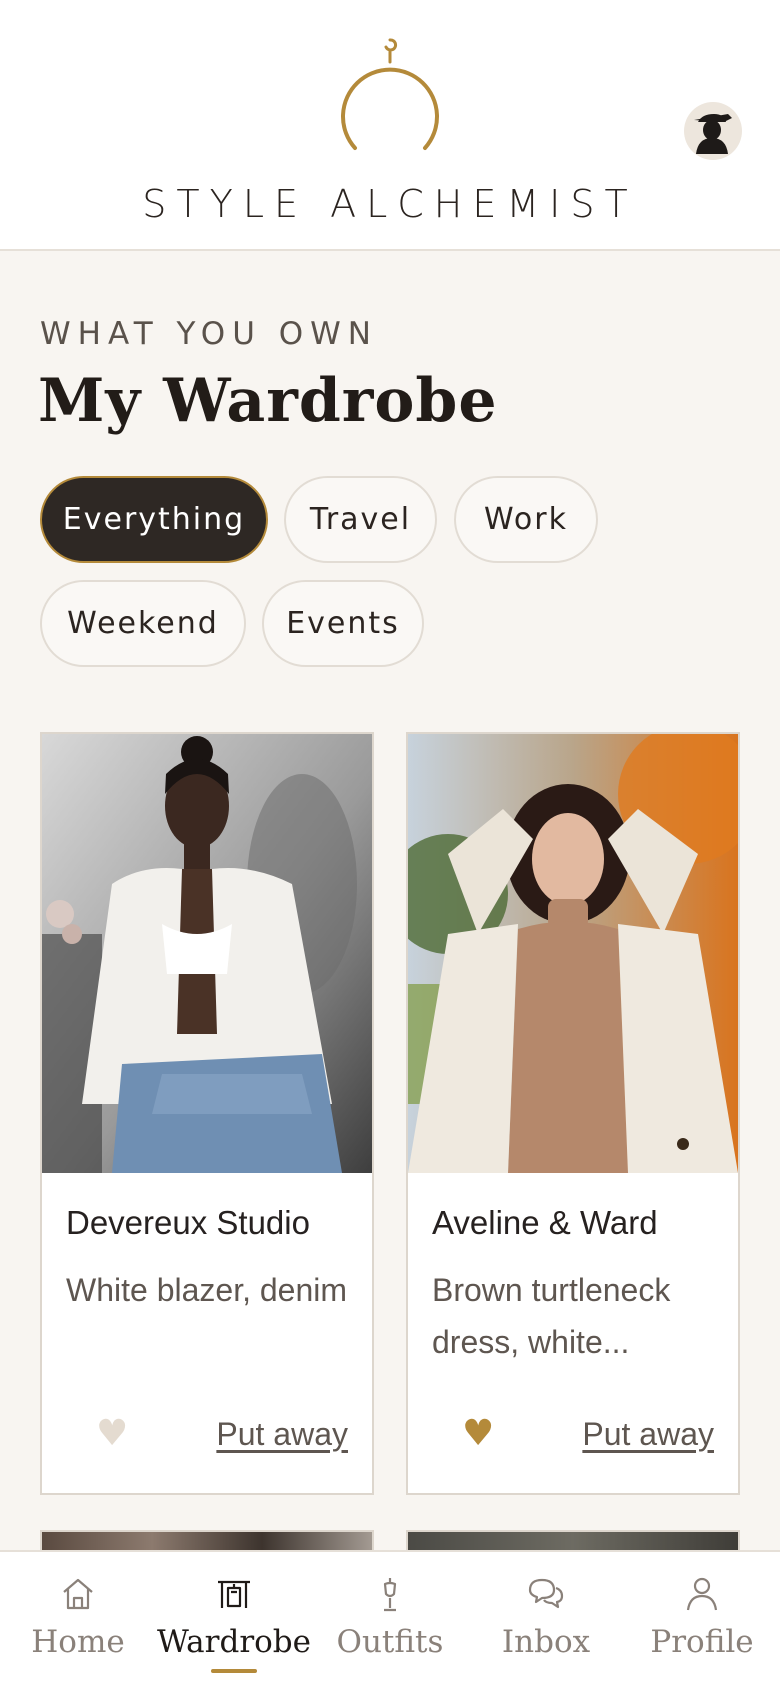 This screenshot has width=780, height=1688. I want to click on app-header: STYLE ALCHEMIST, so click(390, 125).